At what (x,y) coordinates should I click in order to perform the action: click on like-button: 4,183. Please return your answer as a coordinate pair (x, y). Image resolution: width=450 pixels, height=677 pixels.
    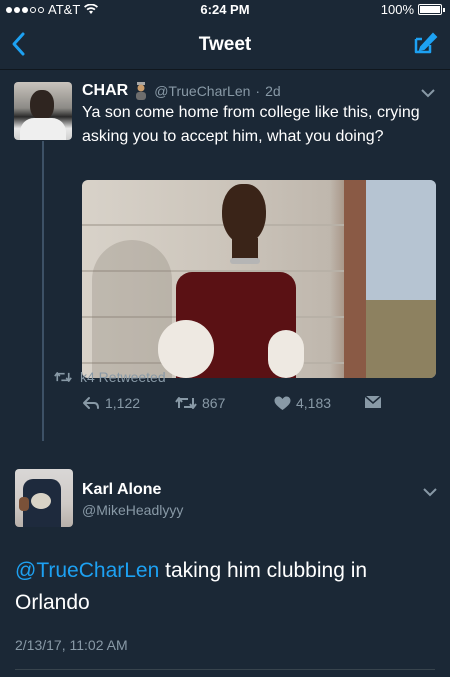
    Looking at the image, I should click on (302, 403).